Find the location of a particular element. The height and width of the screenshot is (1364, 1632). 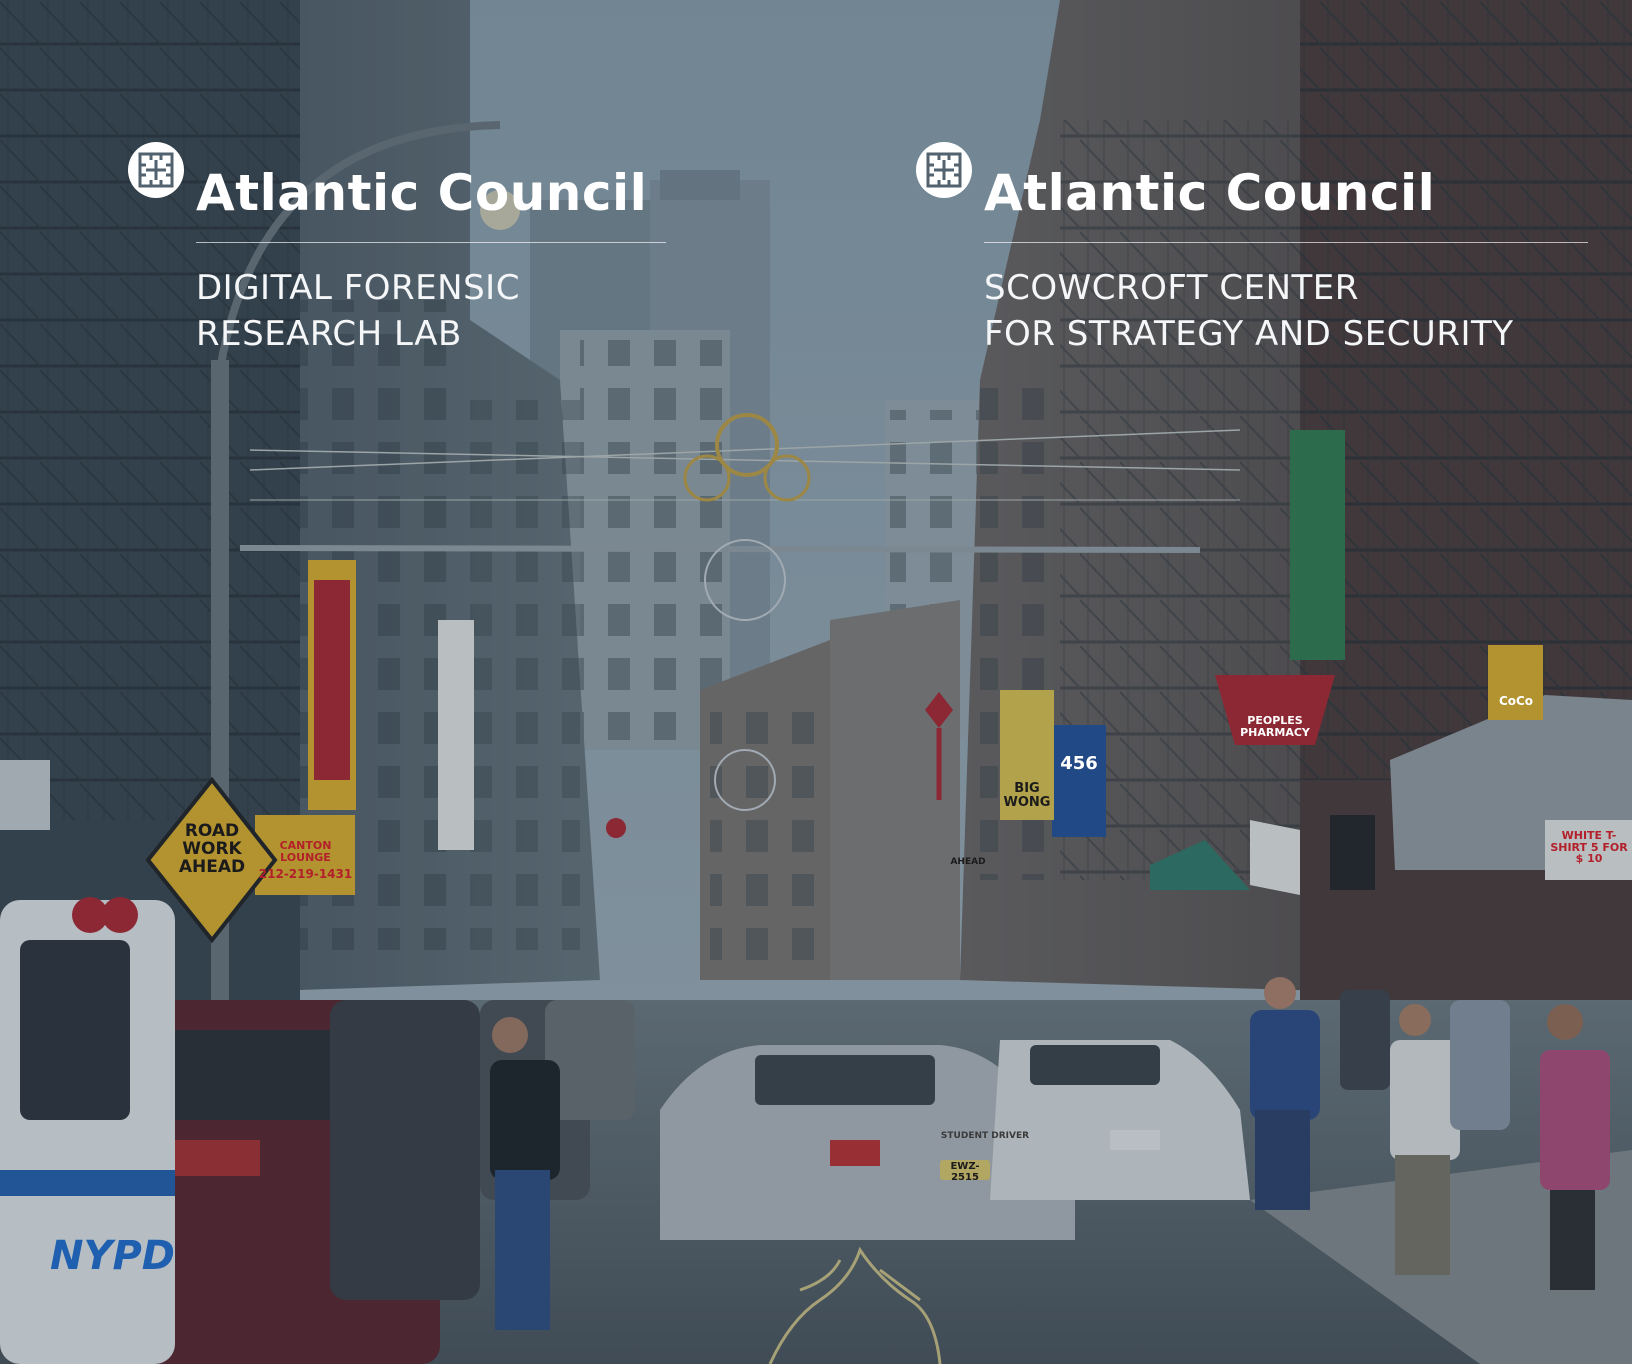

sign-456-text: 456 is located at coordinates (1079, 763).